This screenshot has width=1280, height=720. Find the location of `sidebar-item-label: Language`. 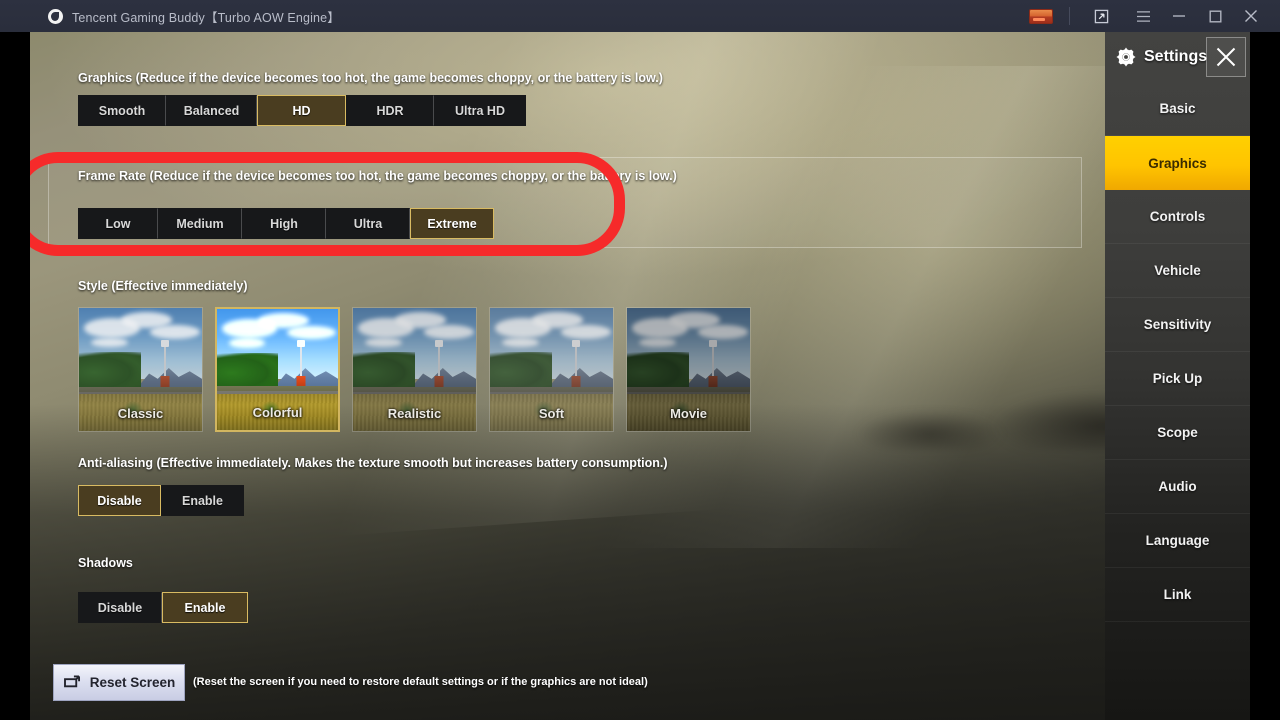

sidebar-item-label: Language is located at coordinates (1177, 540).